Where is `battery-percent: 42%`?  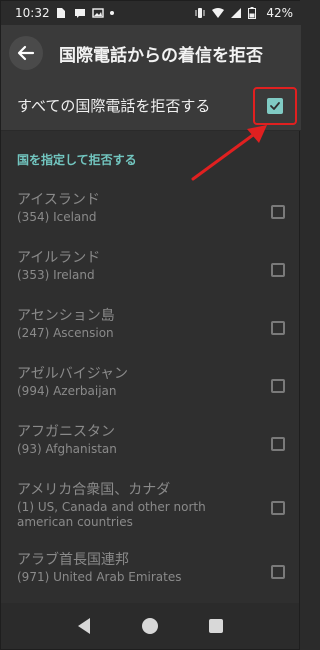
battery-percent: 42% is located at coordinates (279, 13).